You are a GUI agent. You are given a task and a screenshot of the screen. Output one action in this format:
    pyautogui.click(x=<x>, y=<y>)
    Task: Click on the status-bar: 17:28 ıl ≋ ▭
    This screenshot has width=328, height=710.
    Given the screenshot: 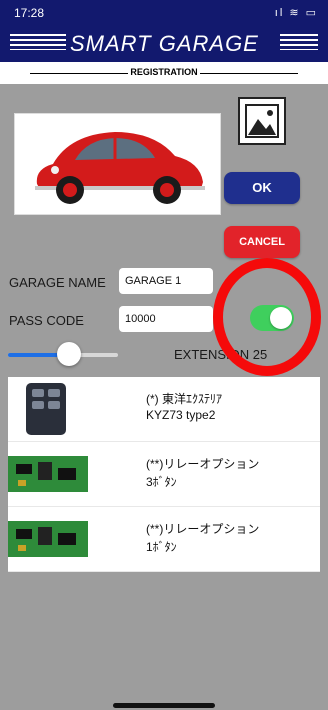 What is the action you would take?
    pyautogui.click(x=164, y=13)
    